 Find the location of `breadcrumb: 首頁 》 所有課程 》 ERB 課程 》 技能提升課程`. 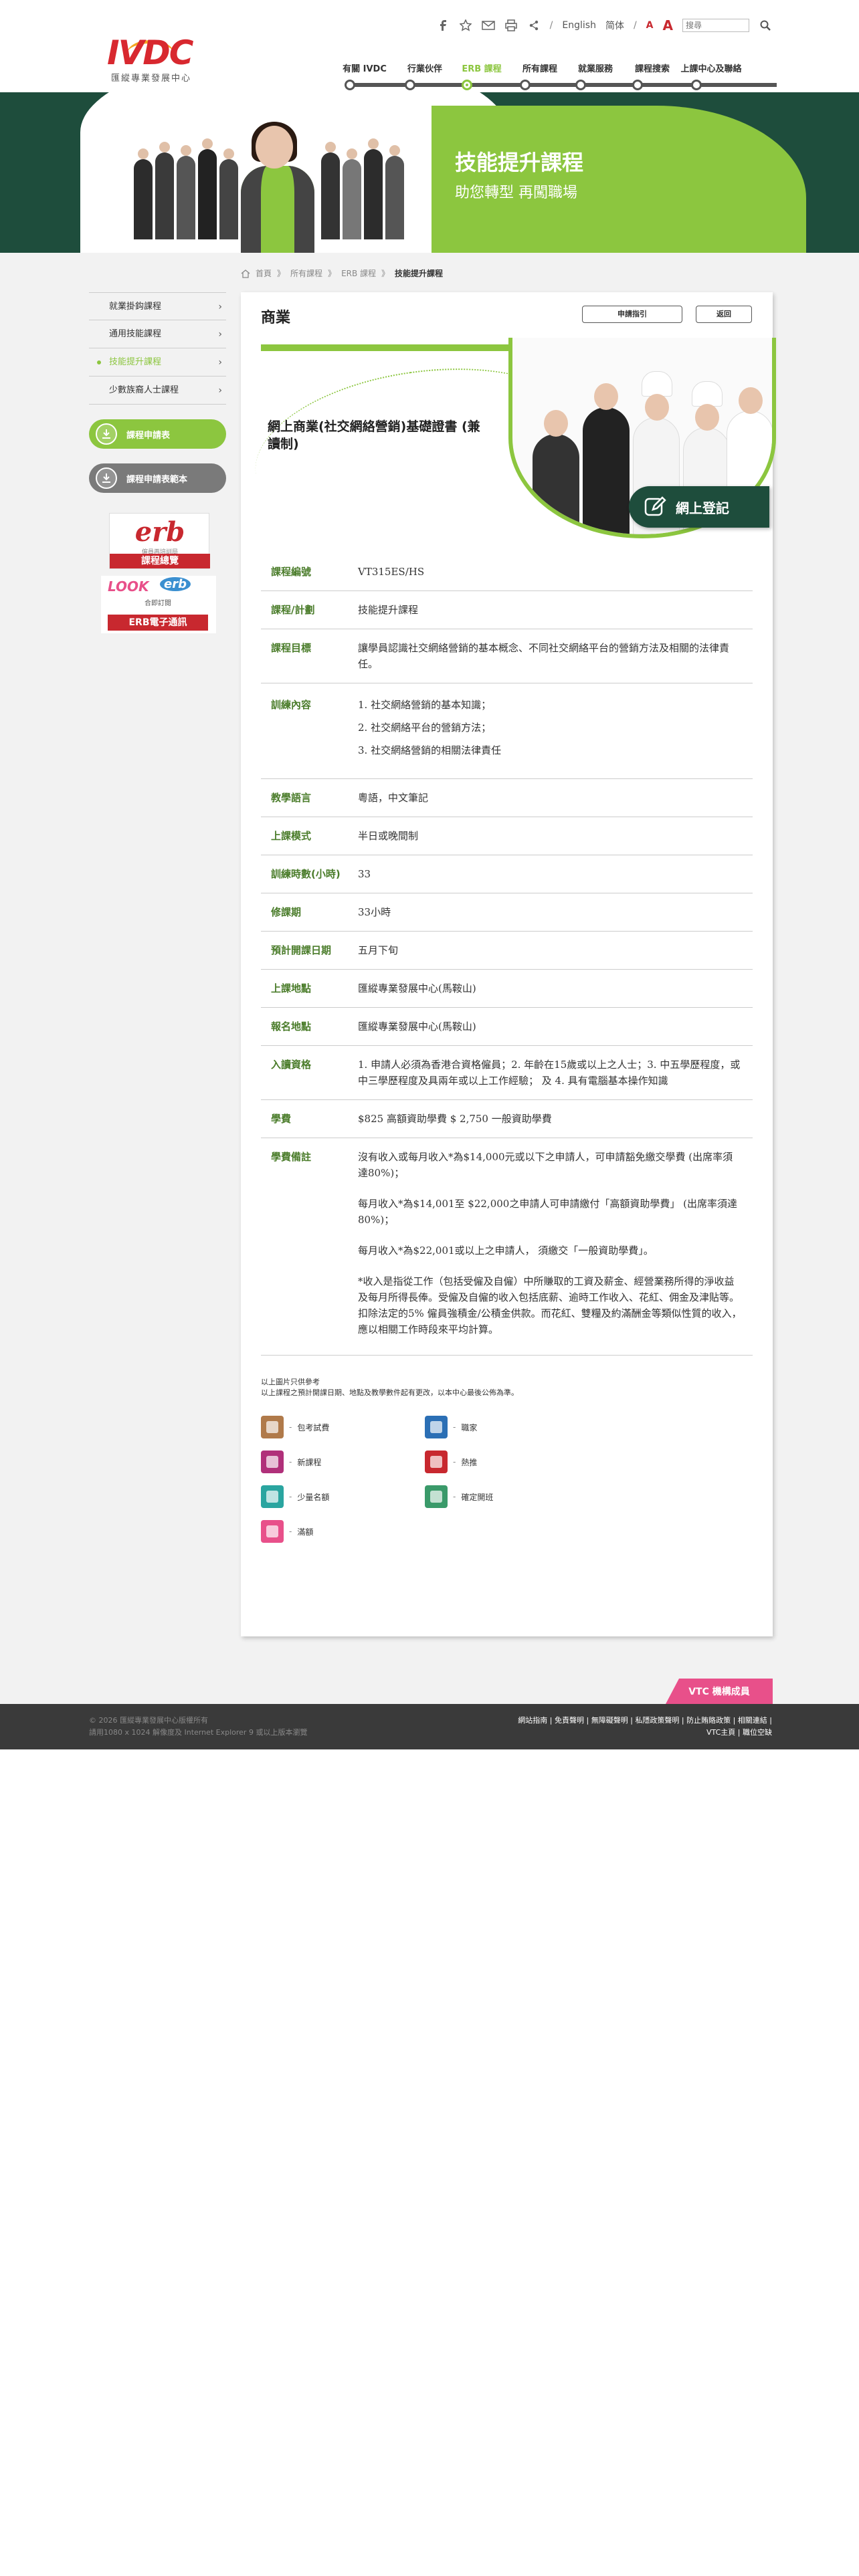

breadcrumb: 首頁 》 所有課程 》 ERB 課程 》 技能提升課程 is located at coordinates (342, 273).